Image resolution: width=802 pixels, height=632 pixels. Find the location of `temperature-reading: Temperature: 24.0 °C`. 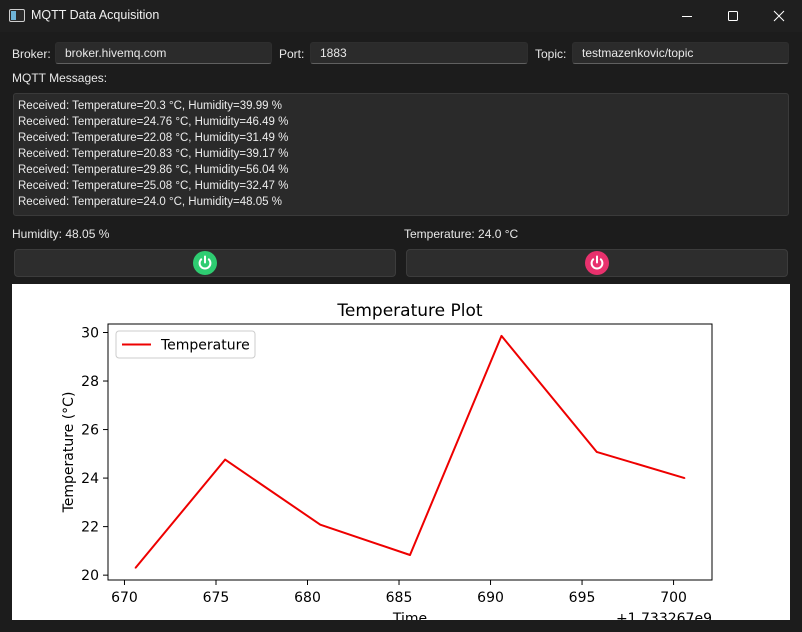

temperature-reading: Temperature: 24.0 °C is located at coordinates (461, 234).